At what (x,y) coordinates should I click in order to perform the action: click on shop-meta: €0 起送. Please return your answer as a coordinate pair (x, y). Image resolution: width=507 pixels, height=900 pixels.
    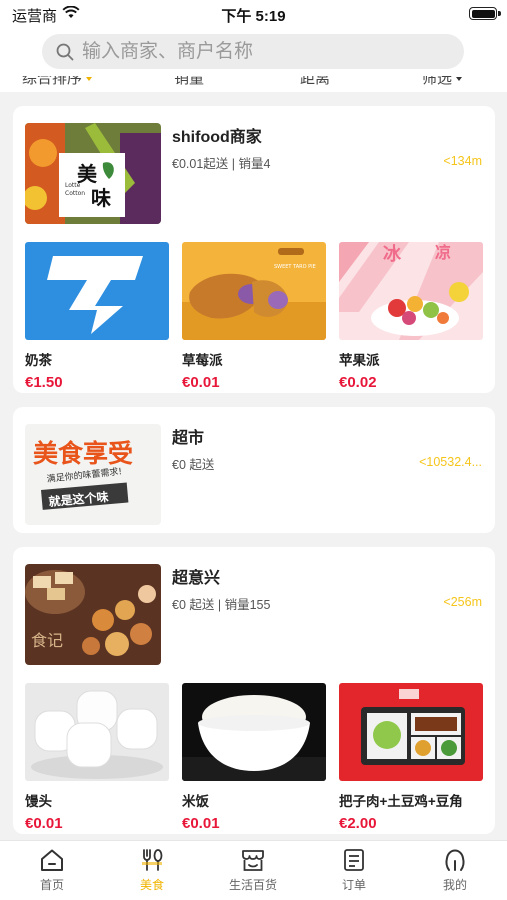
    Looking at the image, I should click on (193, 465).